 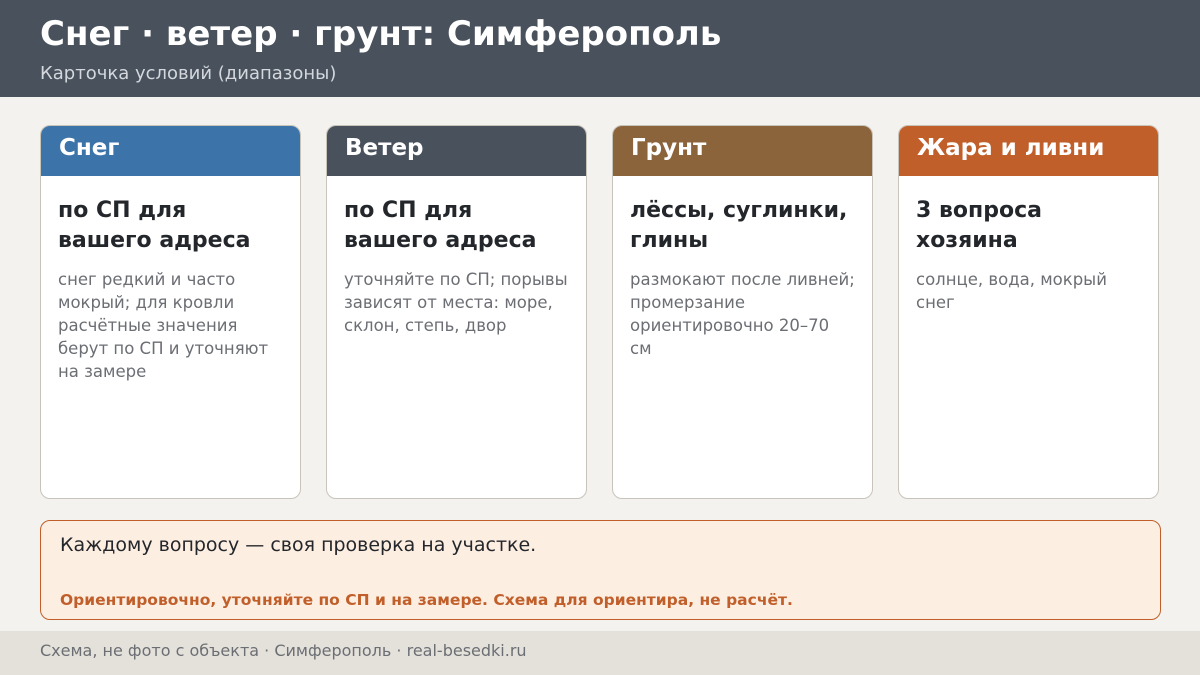 What do you see at coordinates (742, 151) in the screenshot?
I see `card-ground-header: Грунт` at bounding box center [742, 151].